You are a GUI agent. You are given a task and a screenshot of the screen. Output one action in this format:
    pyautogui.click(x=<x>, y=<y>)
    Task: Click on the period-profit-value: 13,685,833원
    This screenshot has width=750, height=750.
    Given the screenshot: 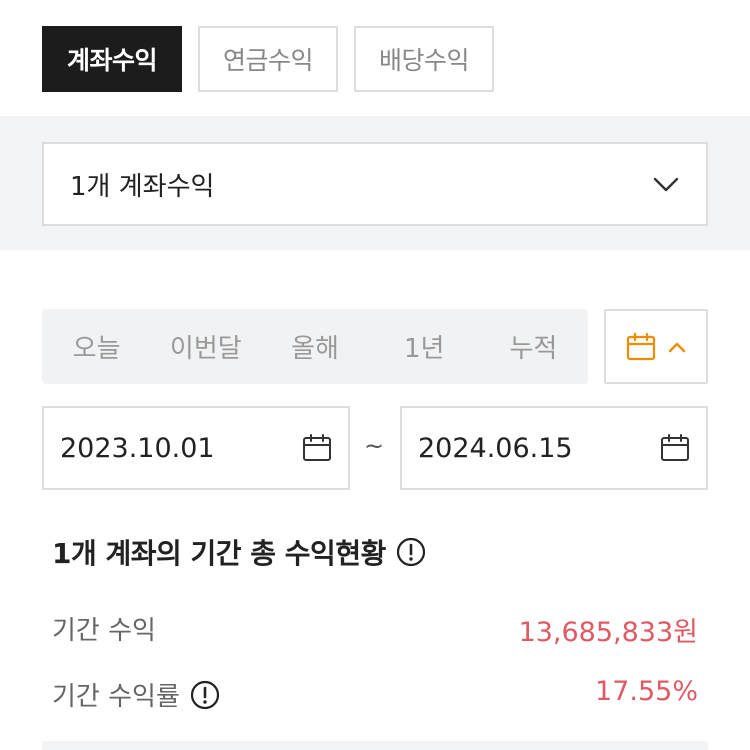 What is the action you would take?
    pyautogui.click(x=608, y=632)
    